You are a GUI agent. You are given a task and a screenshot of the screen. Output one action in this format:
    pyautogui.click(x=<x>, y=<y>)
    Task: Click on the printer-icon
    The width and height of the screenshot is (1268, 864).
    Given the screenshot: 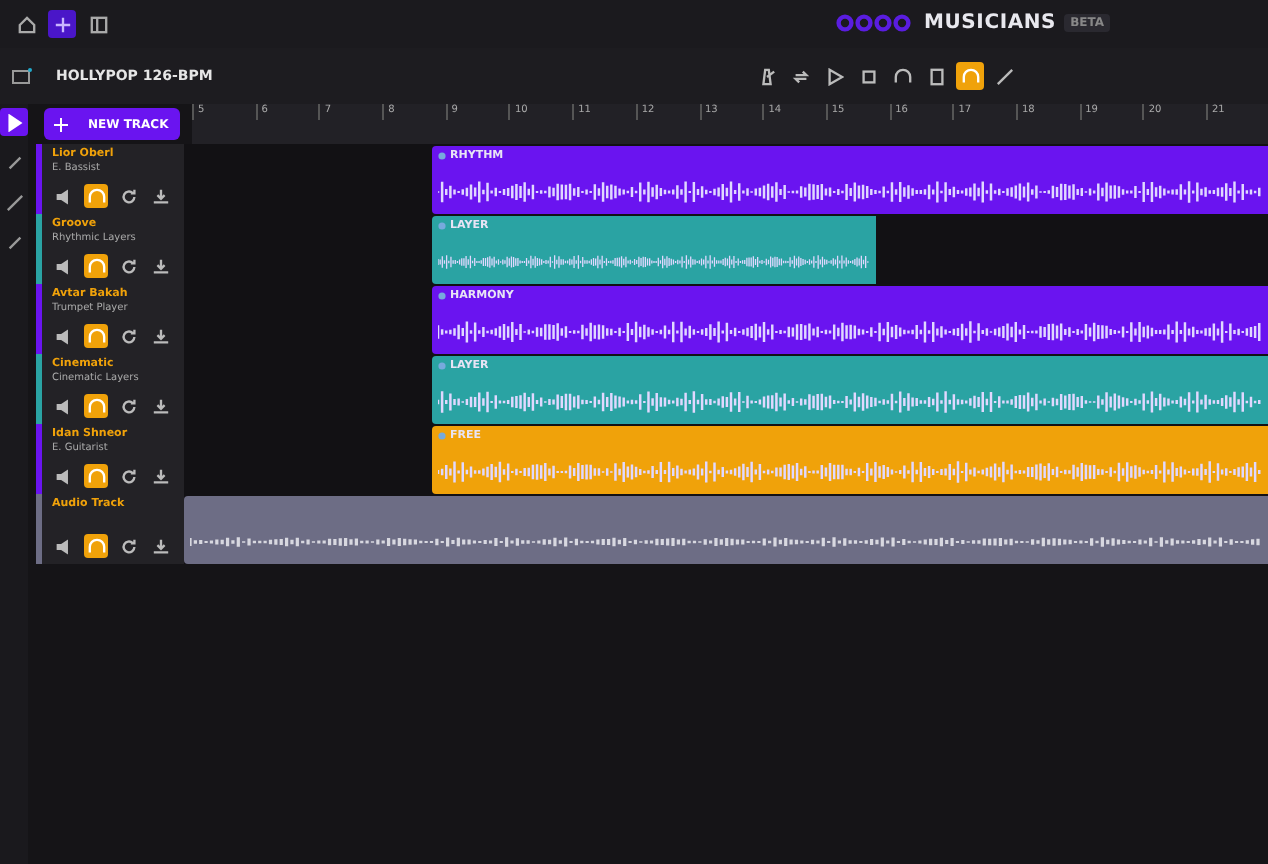 What is the action you would take?
    pyautogui.click(x=936, y=76)
    